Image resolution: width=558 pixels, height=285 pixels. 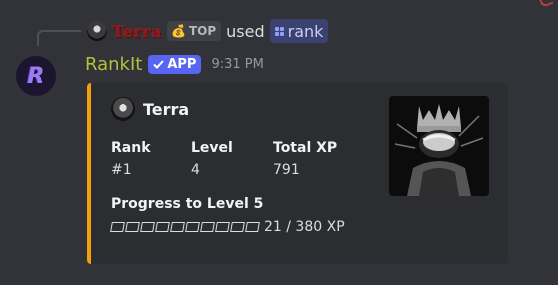 What do you see at coordinates (286, 170) in the screenshot?
I see `field-total-xp-value: 791` at bounding box center [286, 170].